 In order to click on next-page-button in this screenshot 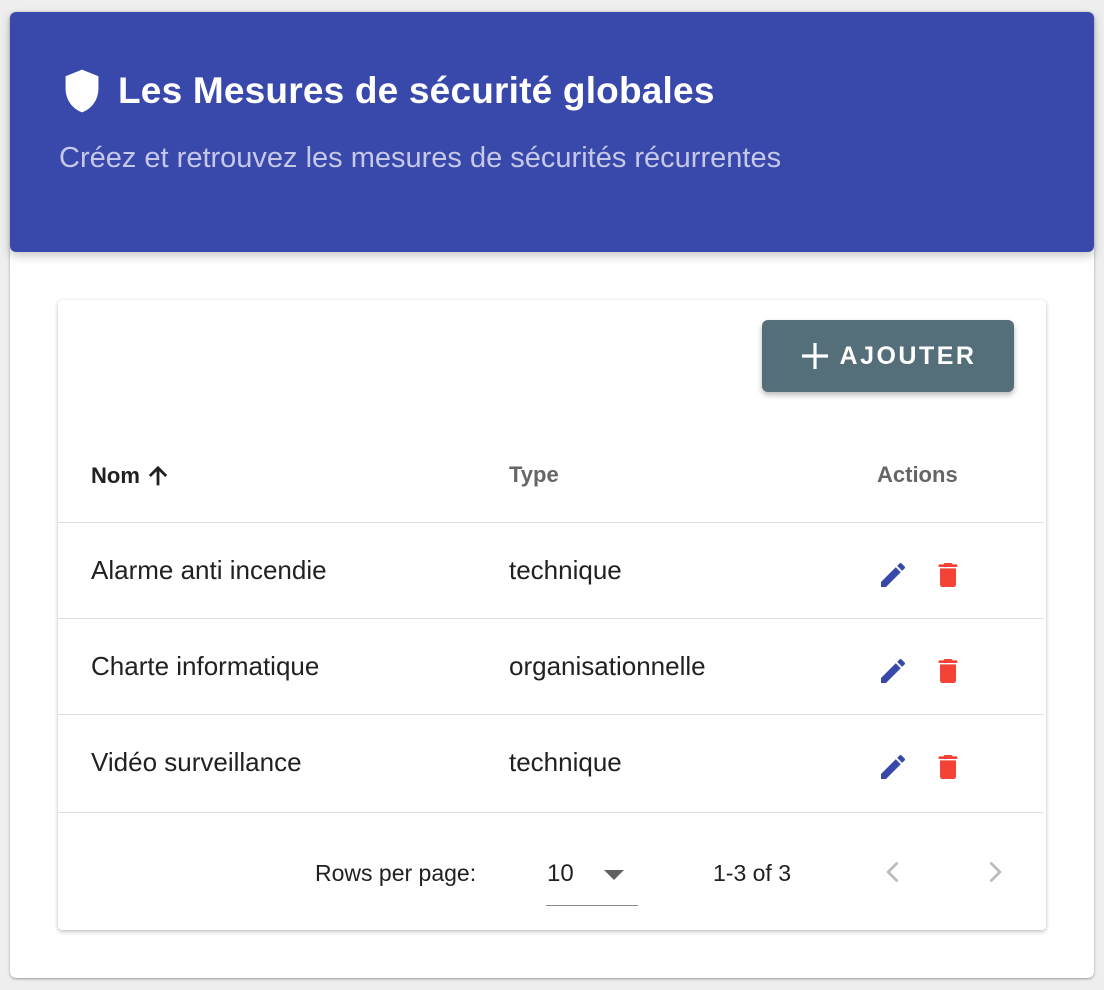, I will do `click(994, 872)`.